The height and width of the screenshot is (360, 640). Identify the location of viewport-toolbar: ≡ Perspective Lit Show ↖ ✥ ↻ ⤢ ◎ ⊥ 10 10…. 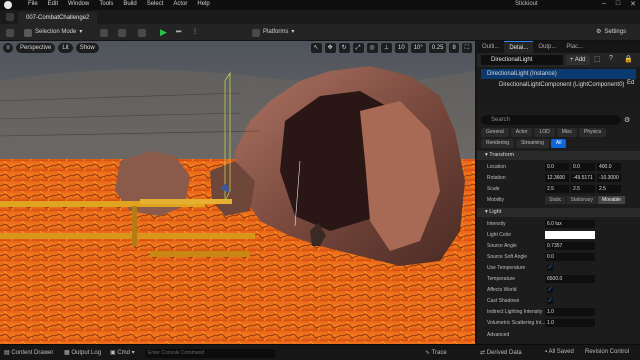
(237, 48).